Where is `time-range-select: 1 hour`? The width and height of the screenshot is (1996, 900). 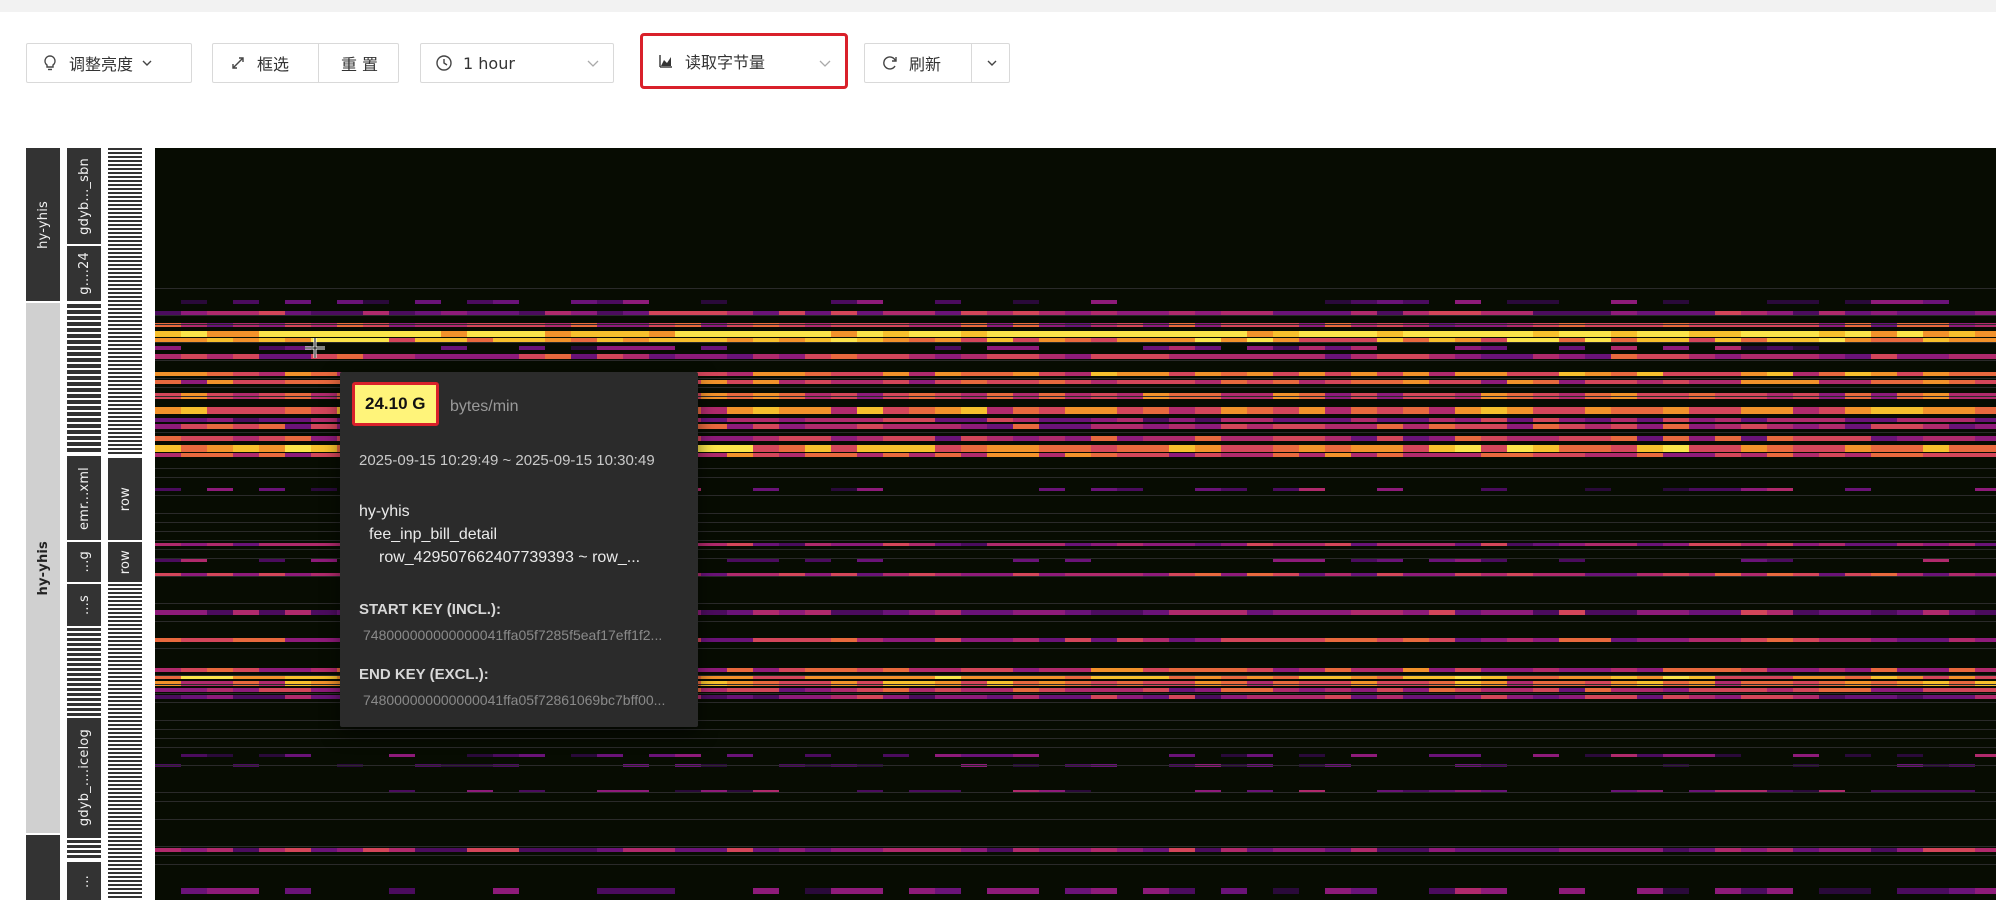
time-range-select: 1 hour is located at coordinates (517, 63).